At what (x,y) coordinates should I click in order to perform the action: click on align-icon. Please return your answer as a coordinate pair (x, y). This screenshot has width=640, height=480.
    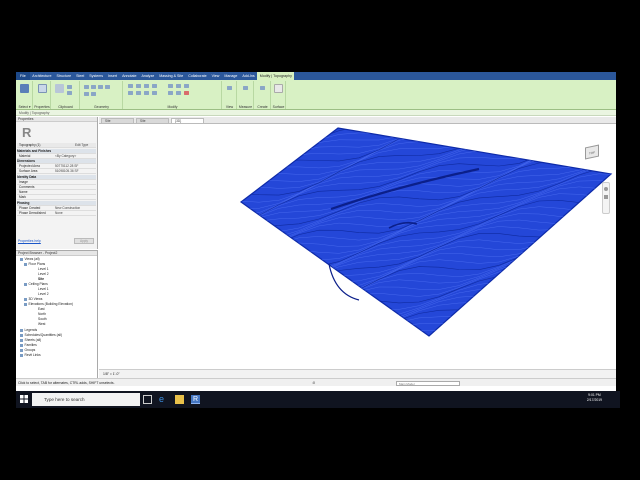
    Looking at the image, I should click on (130, 86).